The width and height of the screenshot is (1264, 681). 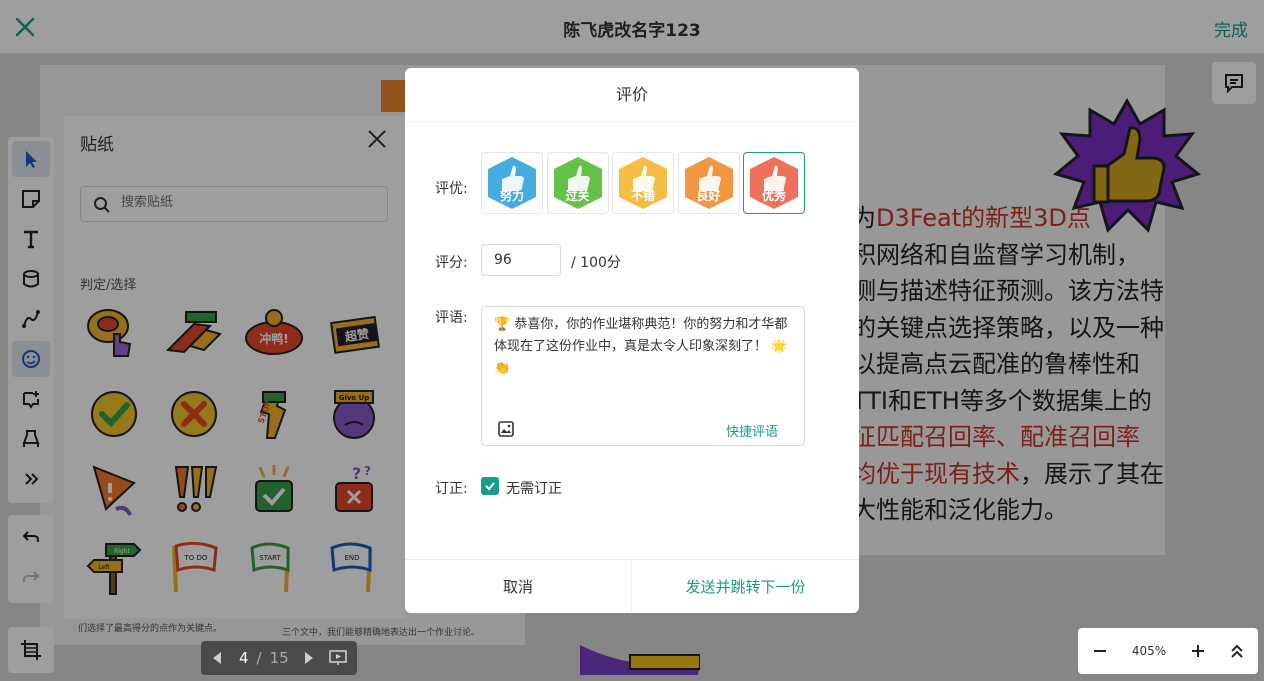 I want to click on grade-option-label: 不错, so click(x=642, y=196).